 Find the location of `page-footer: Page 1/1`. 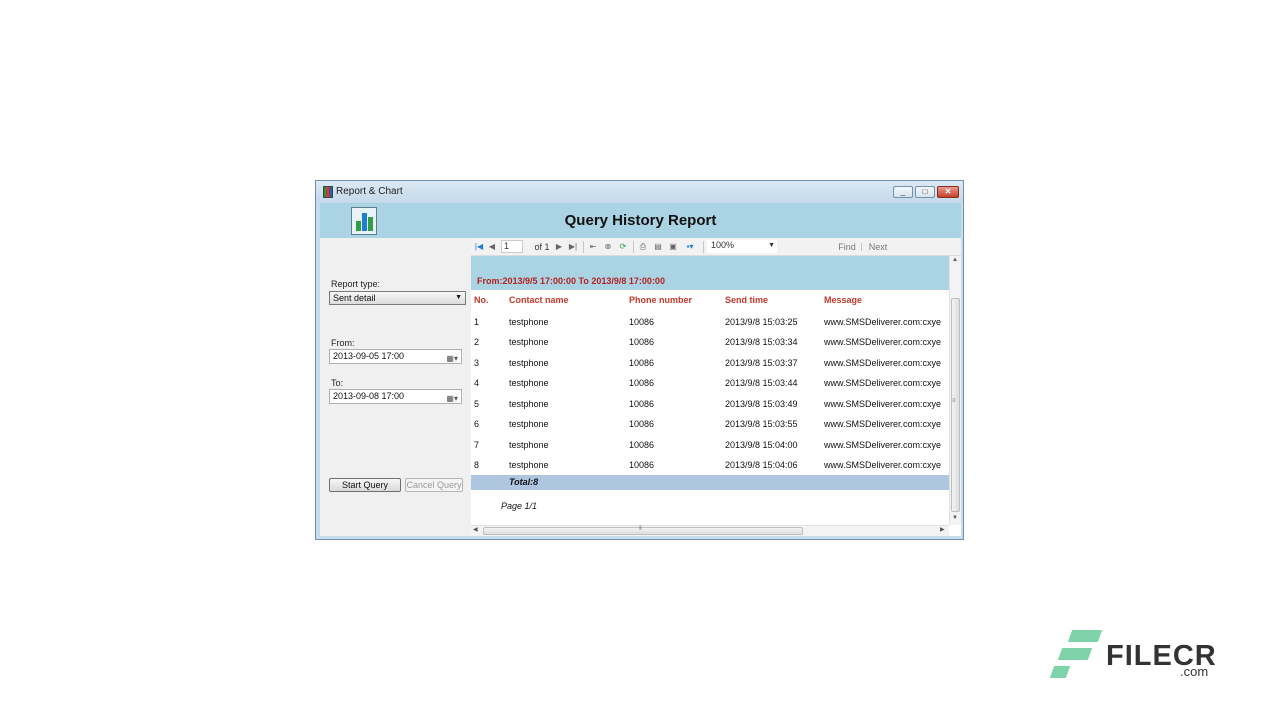

page-footer: Page 1/1 is located at coordinates (519, 506).